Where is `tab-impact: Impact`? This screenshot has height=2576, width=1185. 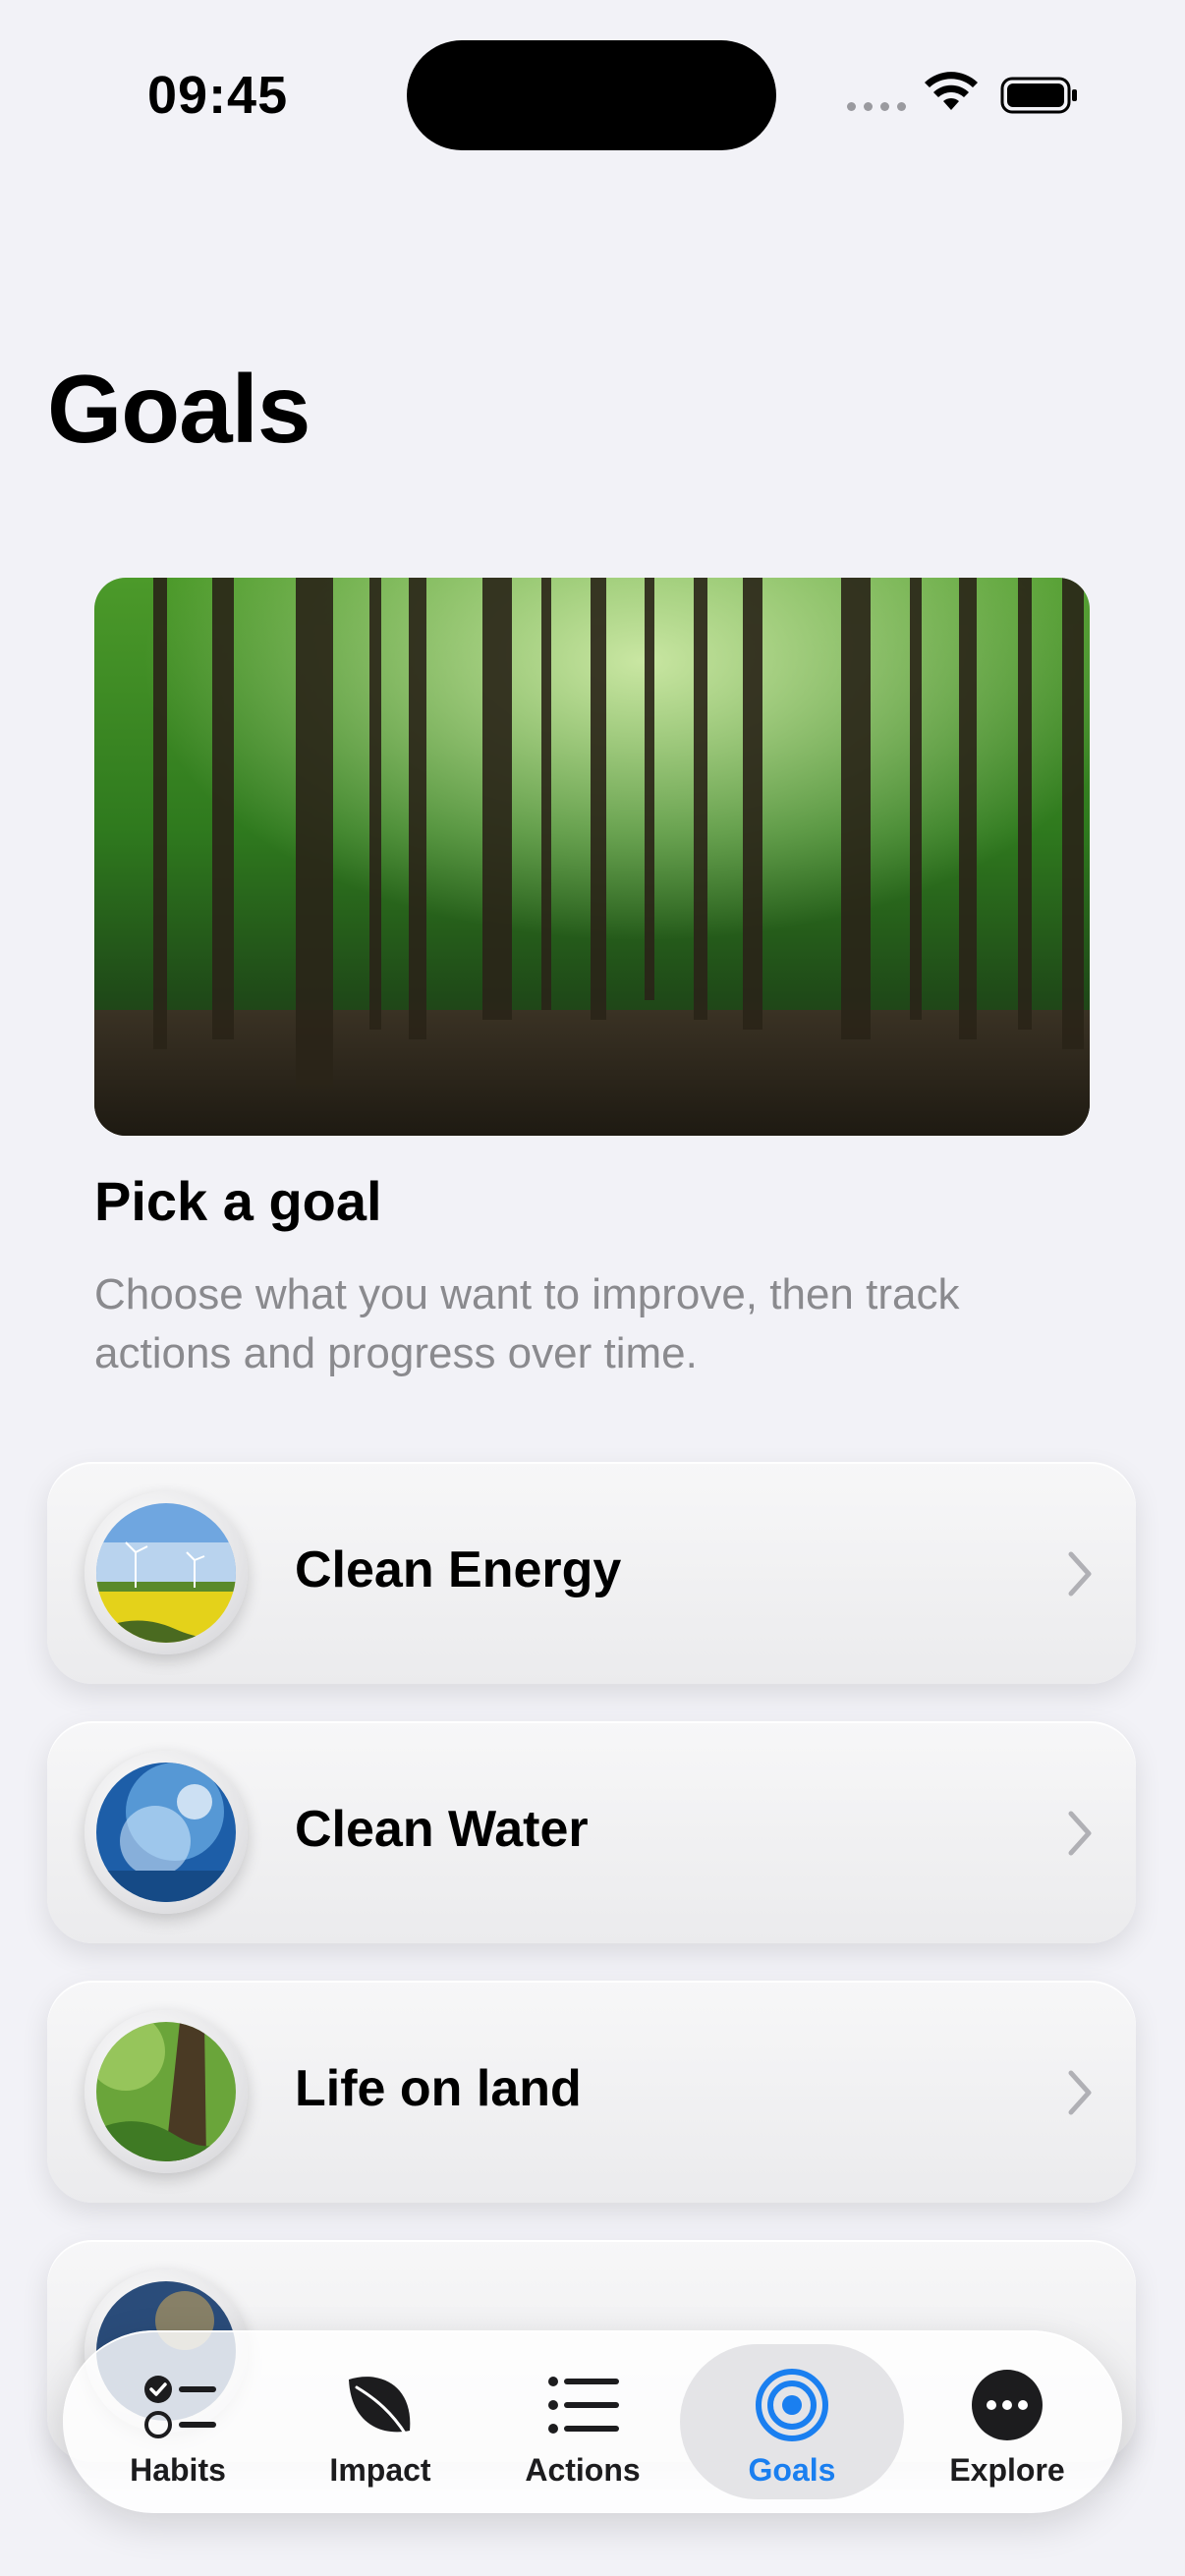
tab-impact: Impact is located at coordinates (380, 2421).